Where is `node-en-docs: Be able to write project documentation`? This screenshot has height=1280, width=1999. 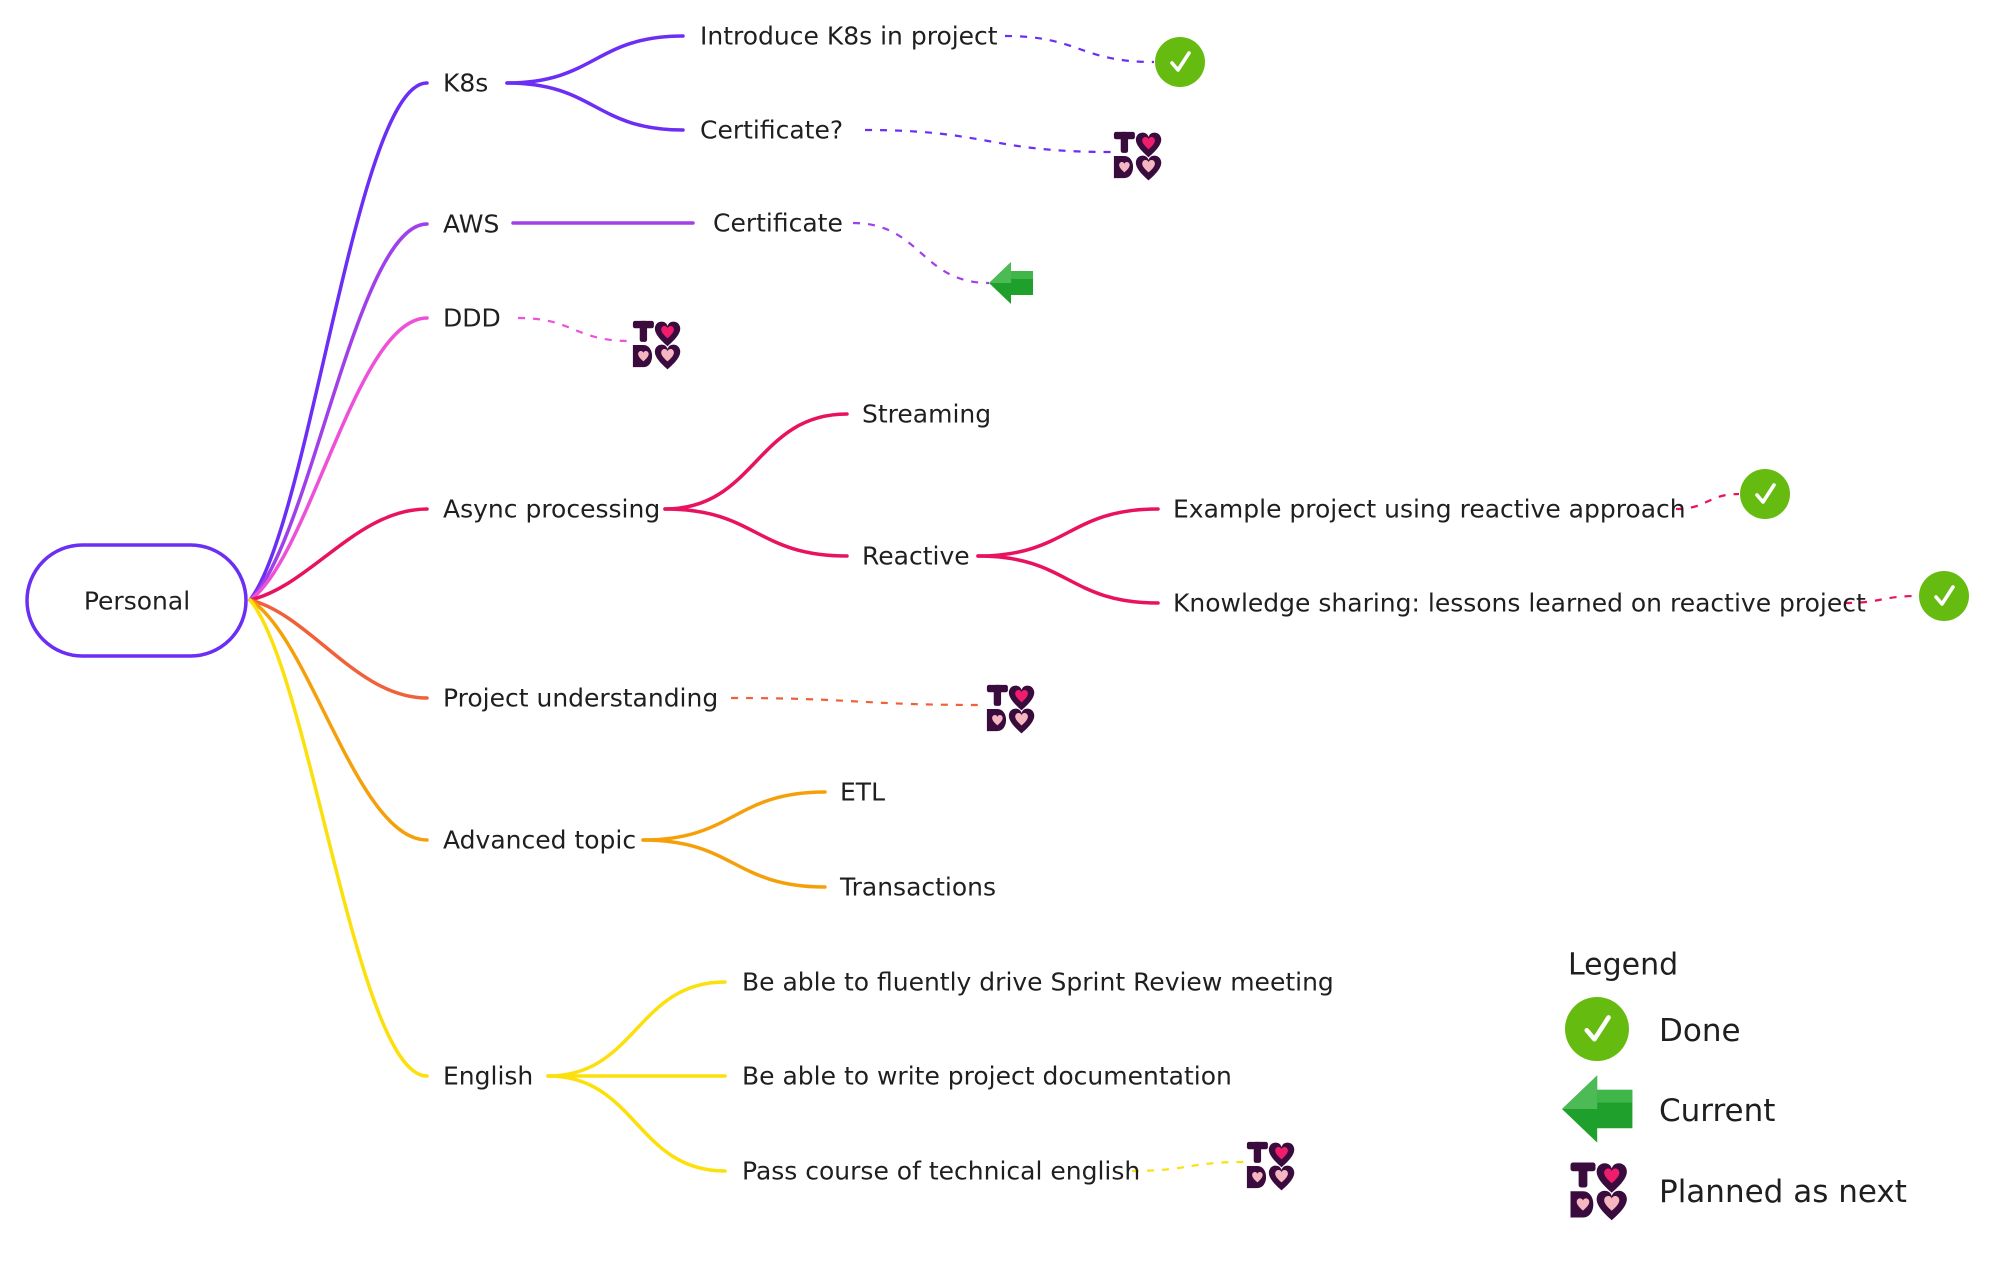
node-en-docs: Be able to write project documentation is located at coordinates (987, 1076).